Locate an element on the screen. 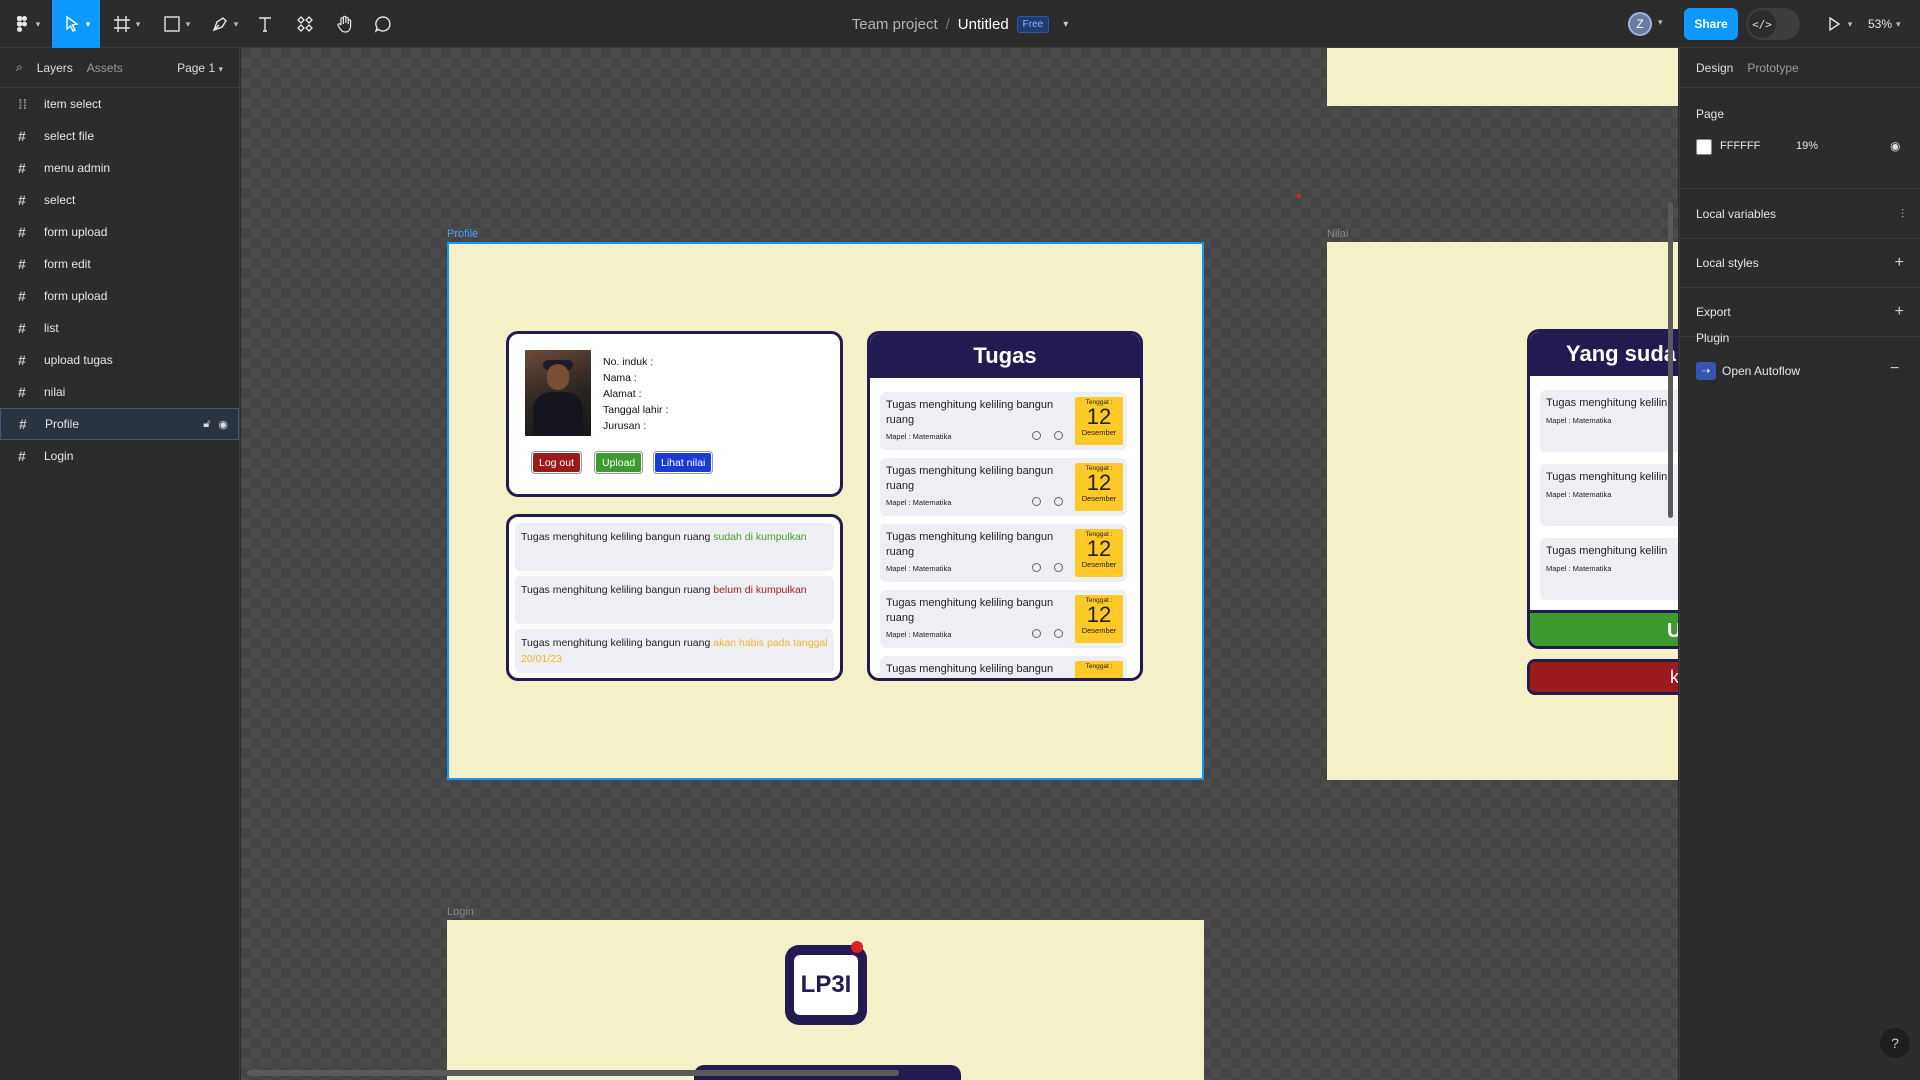 The image size is (1920, 1080). plugin-open-autoflow: Open Autoflow is located at coordinates (1761, 371).